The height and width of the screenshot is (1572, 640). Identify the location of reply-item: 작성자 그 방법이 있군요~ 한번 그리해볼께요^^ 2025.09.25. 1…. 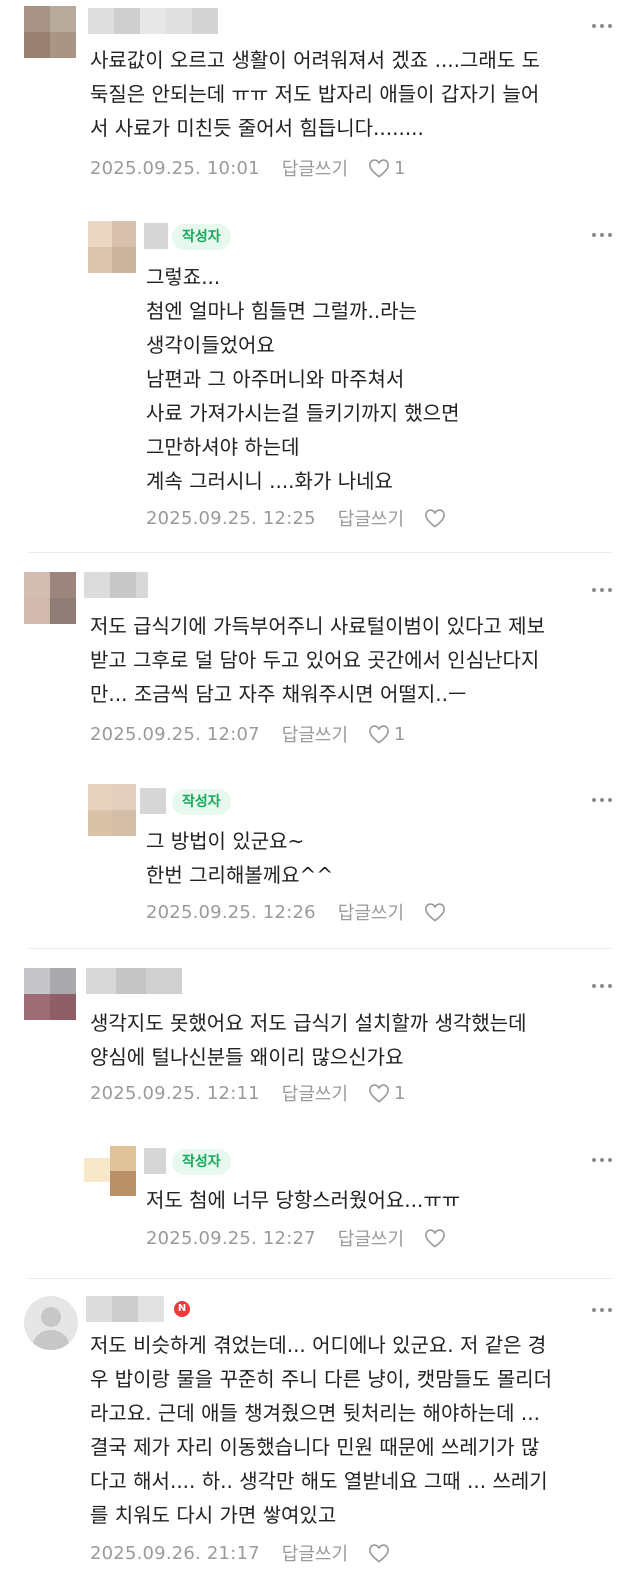
(320, 856).